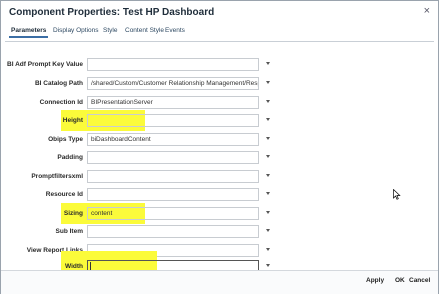 The width and height of the screenshot is (439, 294). What do you see at coordinates (73, 213) in the screenshot?
I see `field-label: Sizing` at bounding box center [73, 213].